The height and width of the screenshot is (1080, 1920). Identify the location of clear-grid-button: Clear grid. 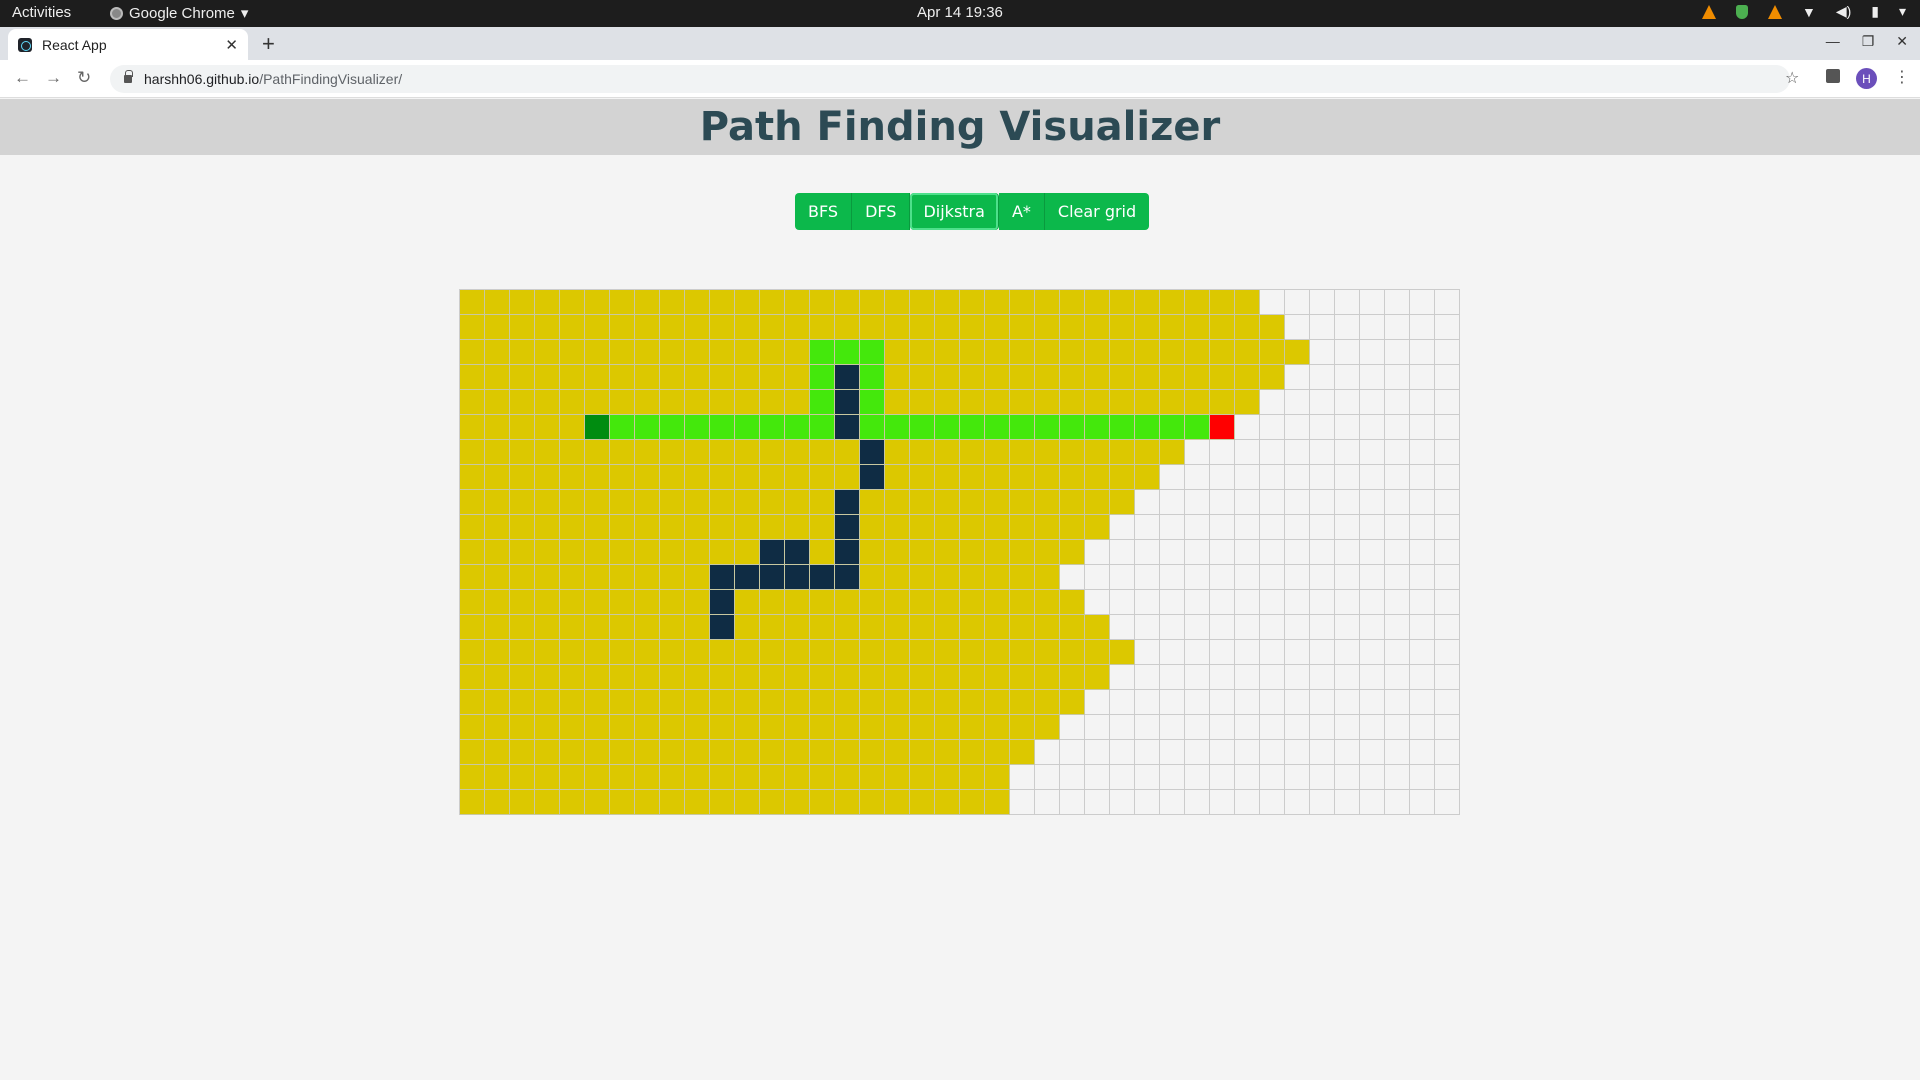
(1097, 211).